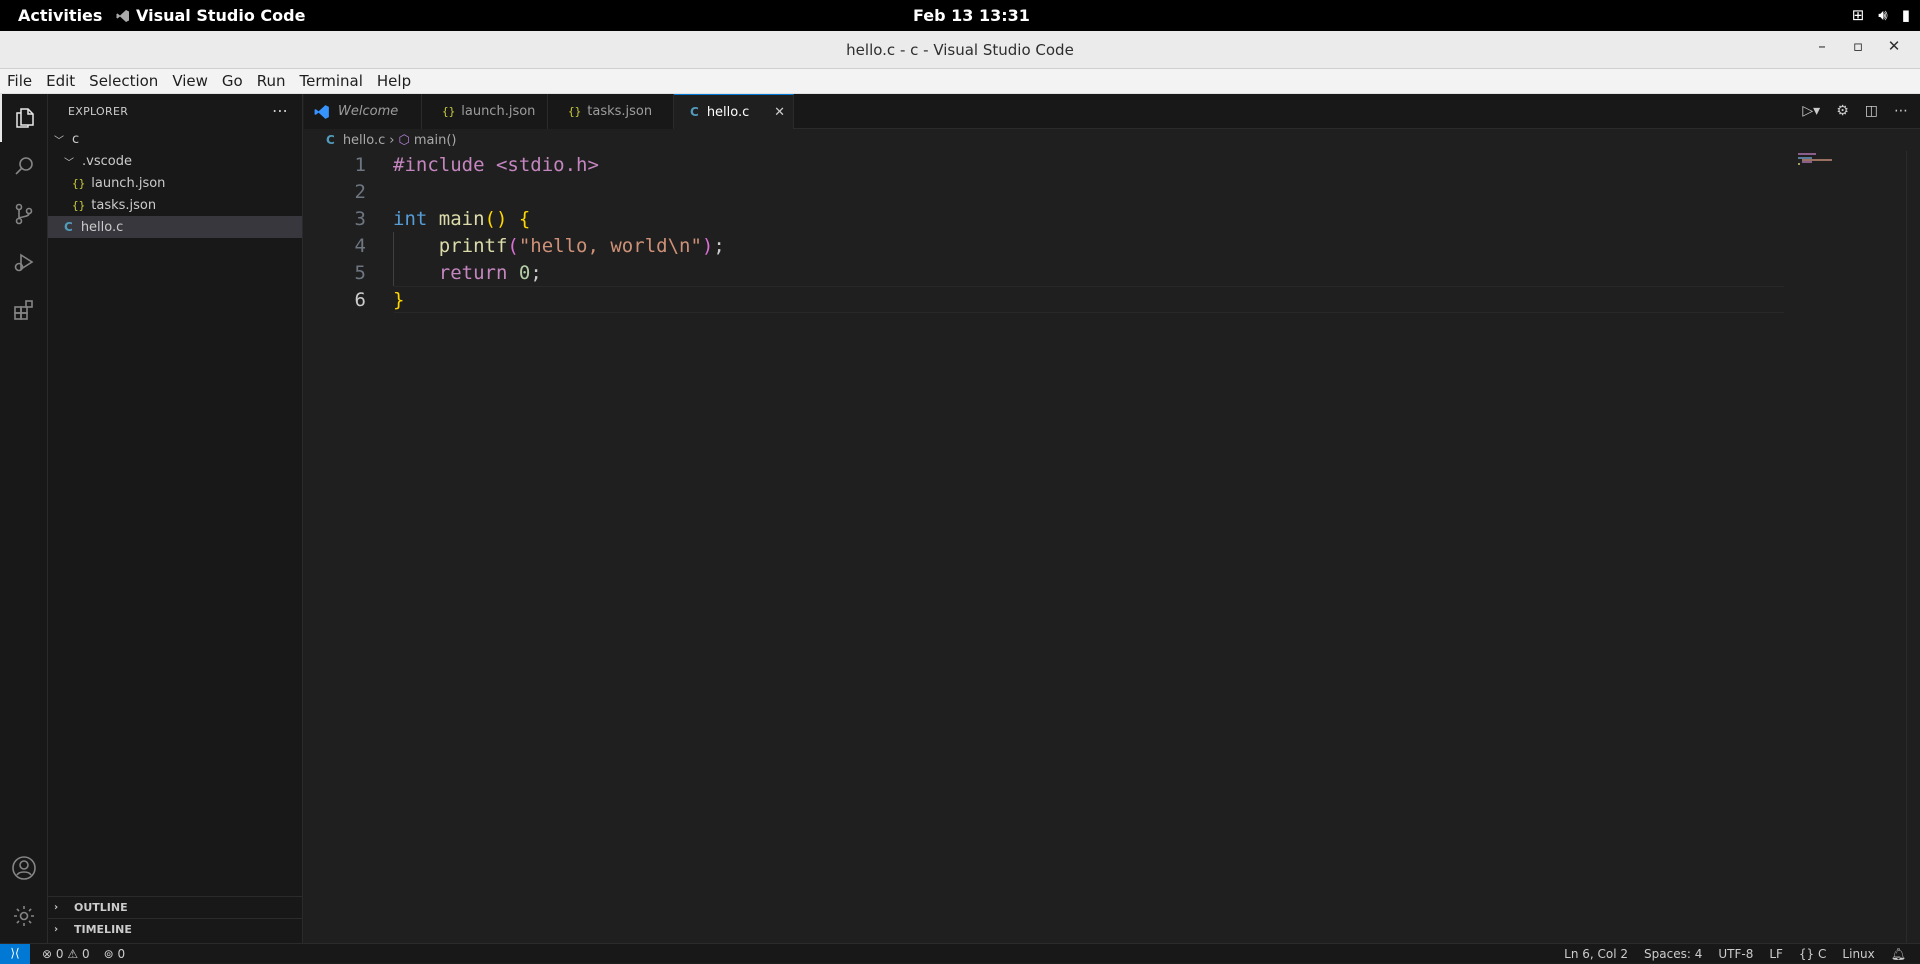 The image size is (1920, 964). What do you see at coordinates (1806, 954) in the screenshot?
I see `braces-icon: {}` at bounding box center [1806, 954].